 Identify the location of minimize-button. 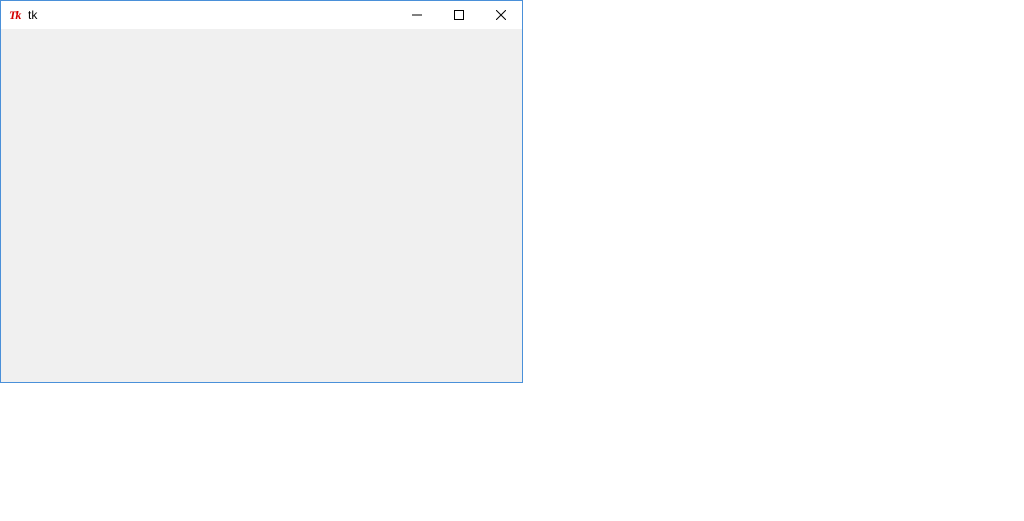
(417, 15).